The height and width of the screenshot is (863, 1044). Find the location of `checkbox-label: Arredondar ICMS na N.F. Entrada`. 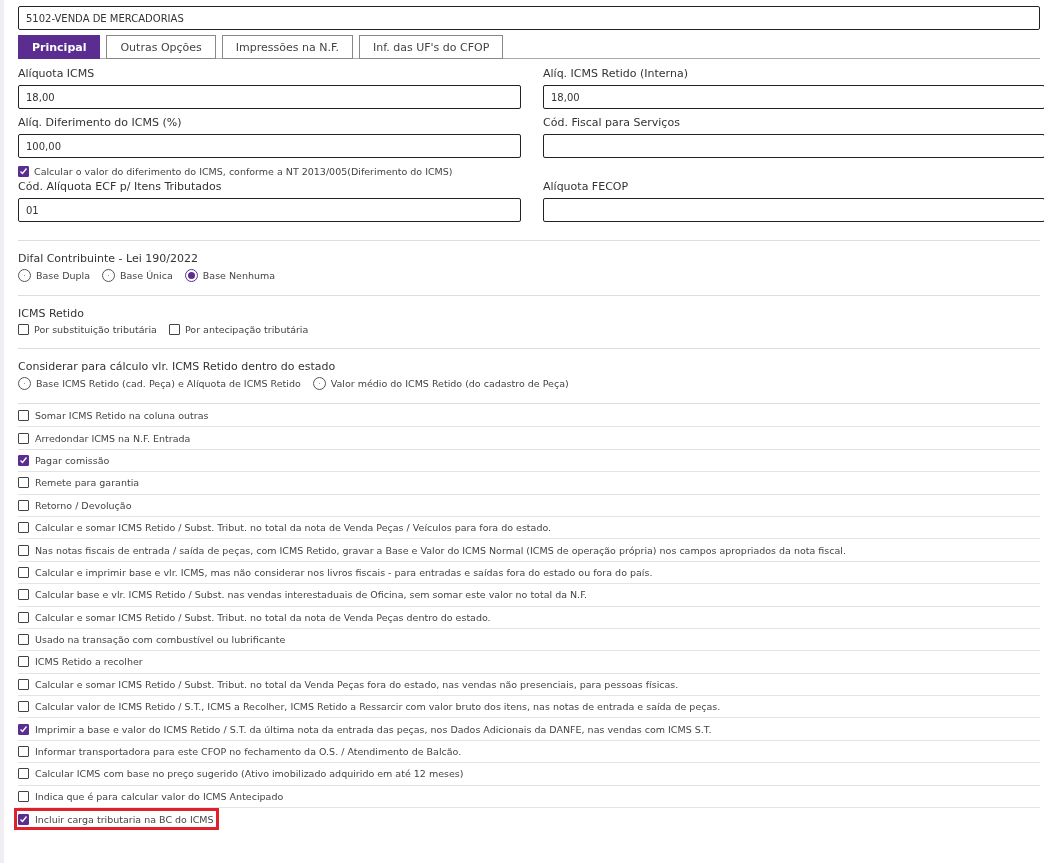

checkbox-label: Arredondar ICMS na N.F. Entrada is located at coordinates (113, 438).